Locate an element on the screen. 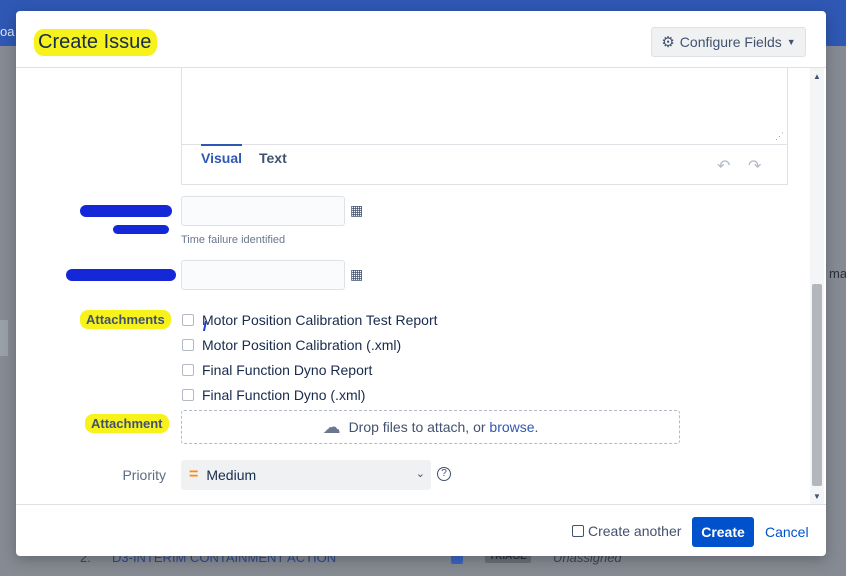  undo-icon: ↶ is located at coordinates (723, 166).